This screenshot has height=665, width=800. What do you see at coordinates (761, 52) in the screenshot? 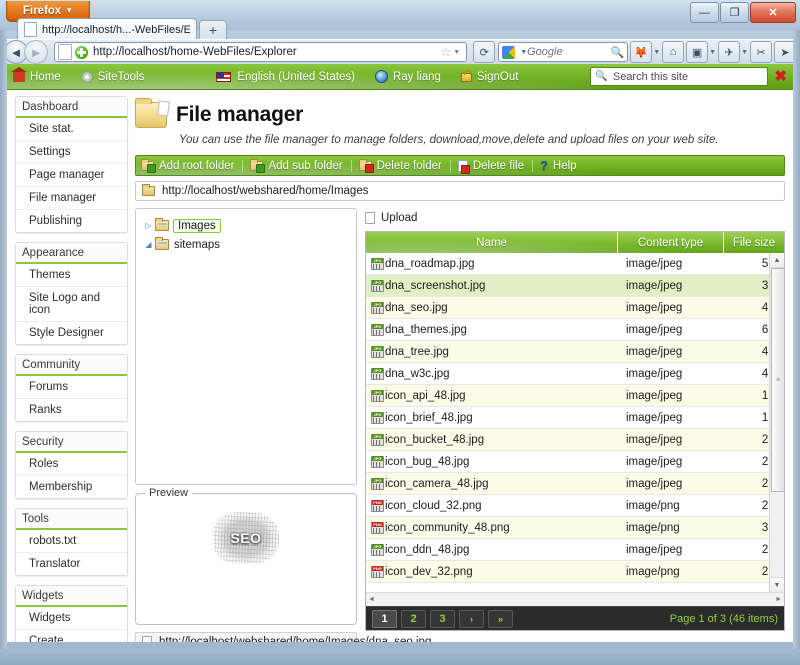
I see `tools-button: ✂` at bounding box center [761, 52].